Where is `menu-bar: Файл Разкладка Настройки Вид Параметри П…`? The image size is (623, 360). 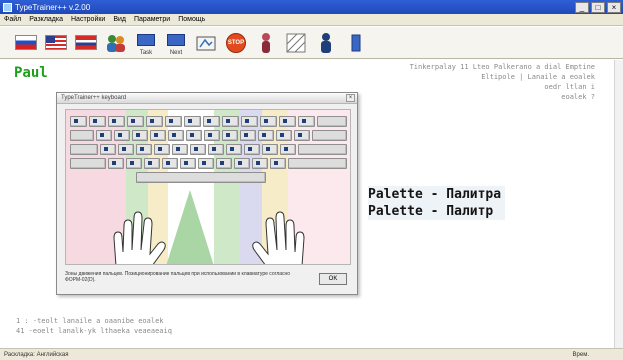
menu-bar: Файл Разкладка Настройки Вид Параметри П… is located at coordinates (311, 20).